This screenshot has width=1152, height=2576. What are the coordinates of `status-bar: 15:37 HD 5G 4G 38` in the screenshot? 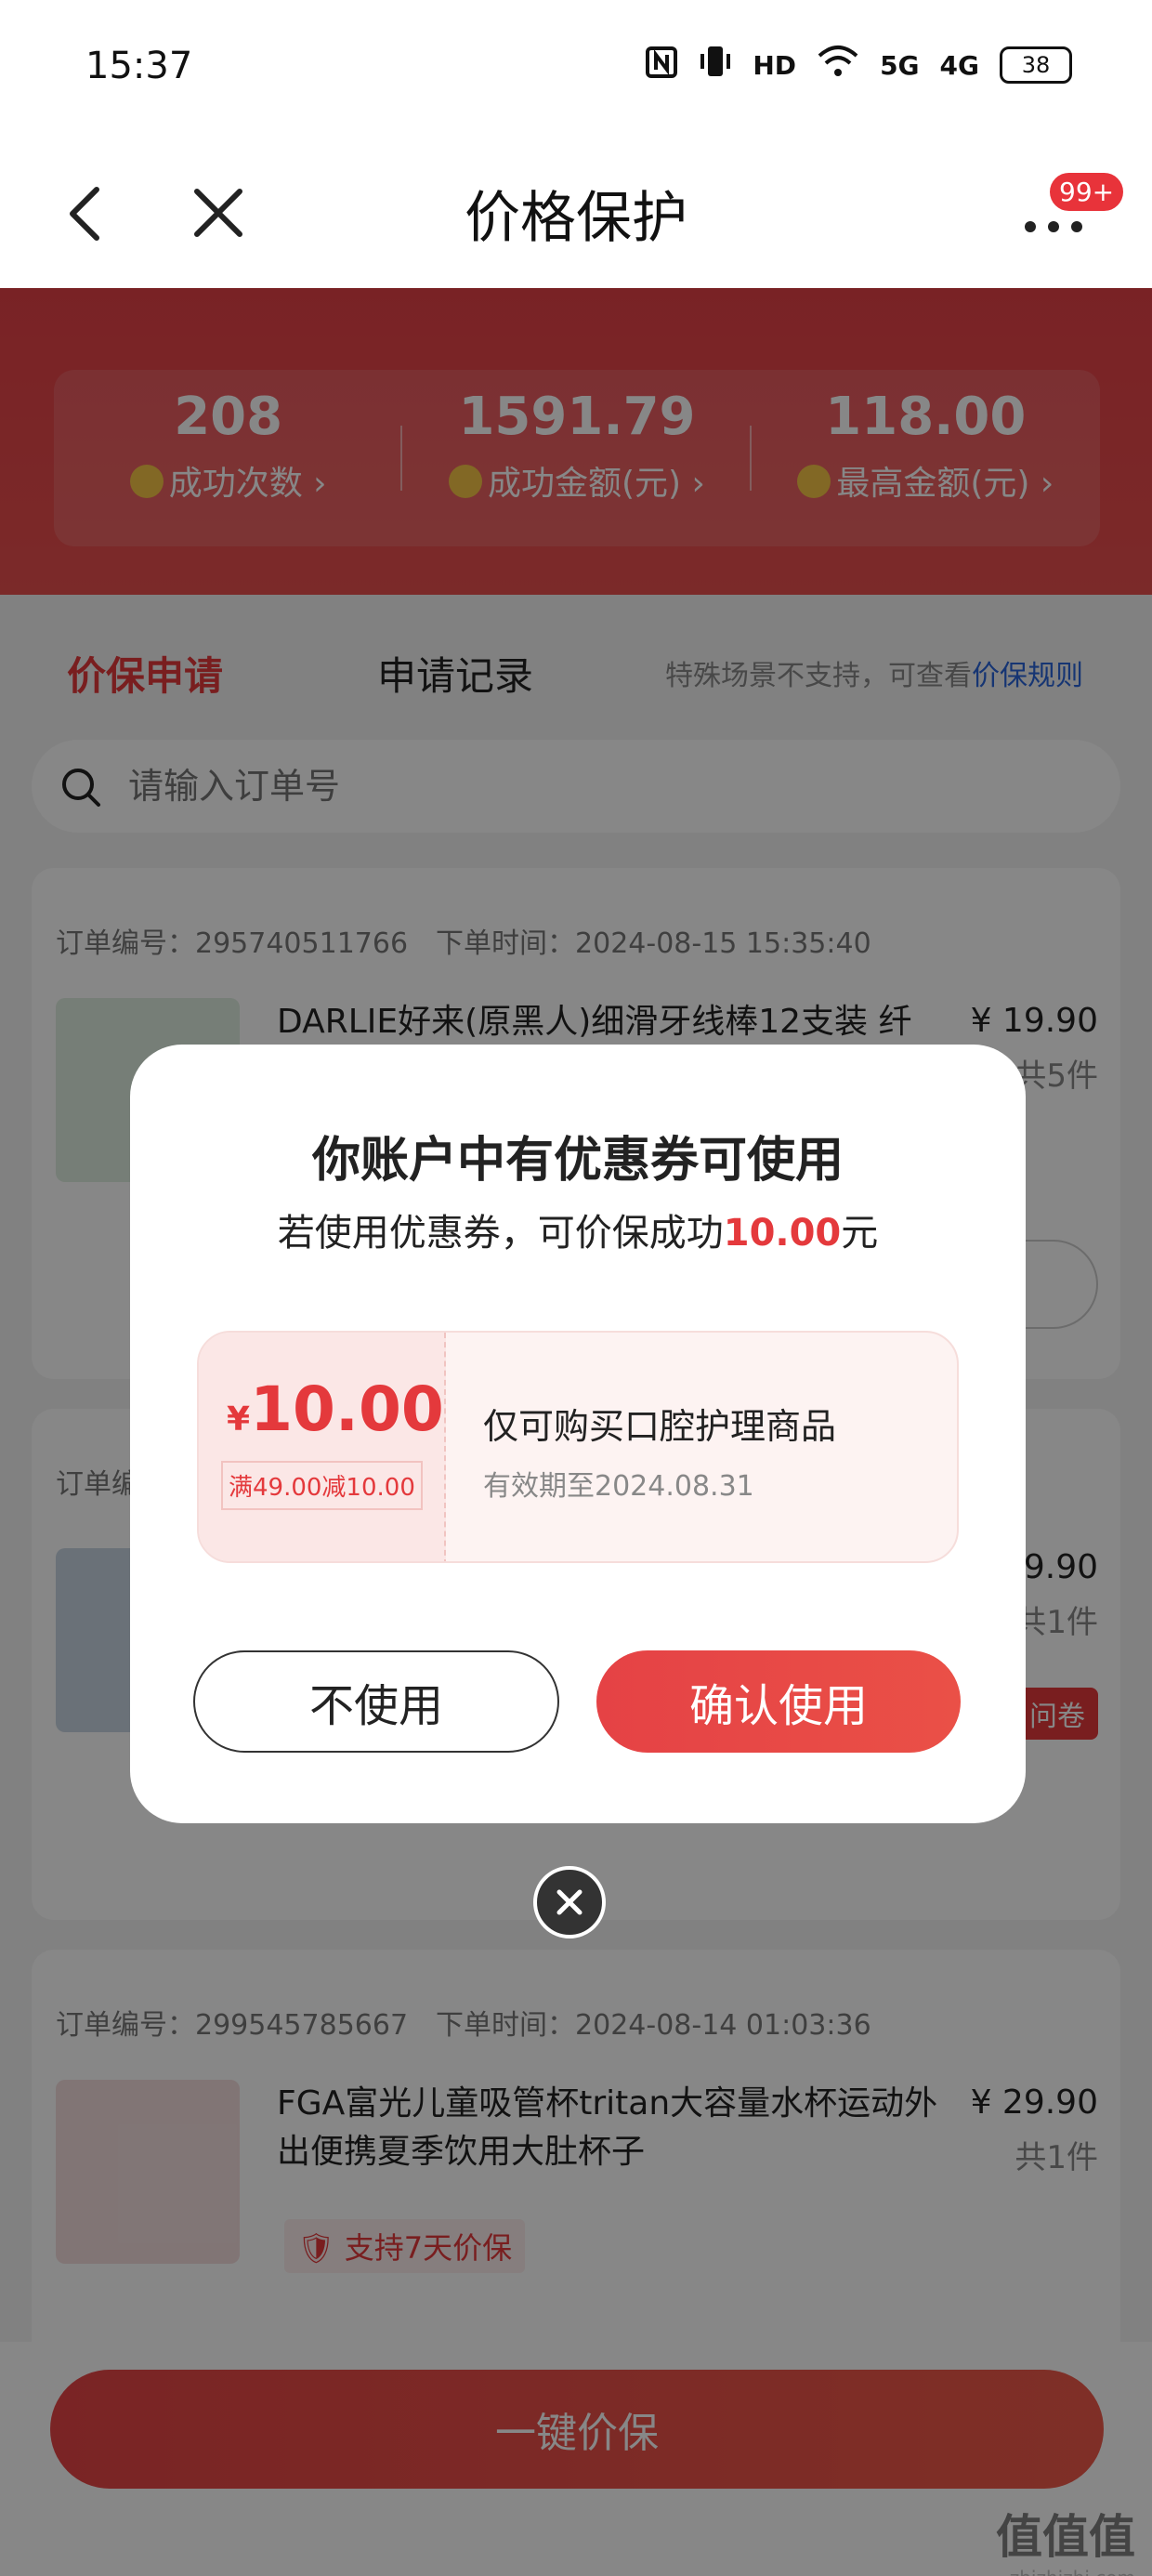 It's located at (576, 69).